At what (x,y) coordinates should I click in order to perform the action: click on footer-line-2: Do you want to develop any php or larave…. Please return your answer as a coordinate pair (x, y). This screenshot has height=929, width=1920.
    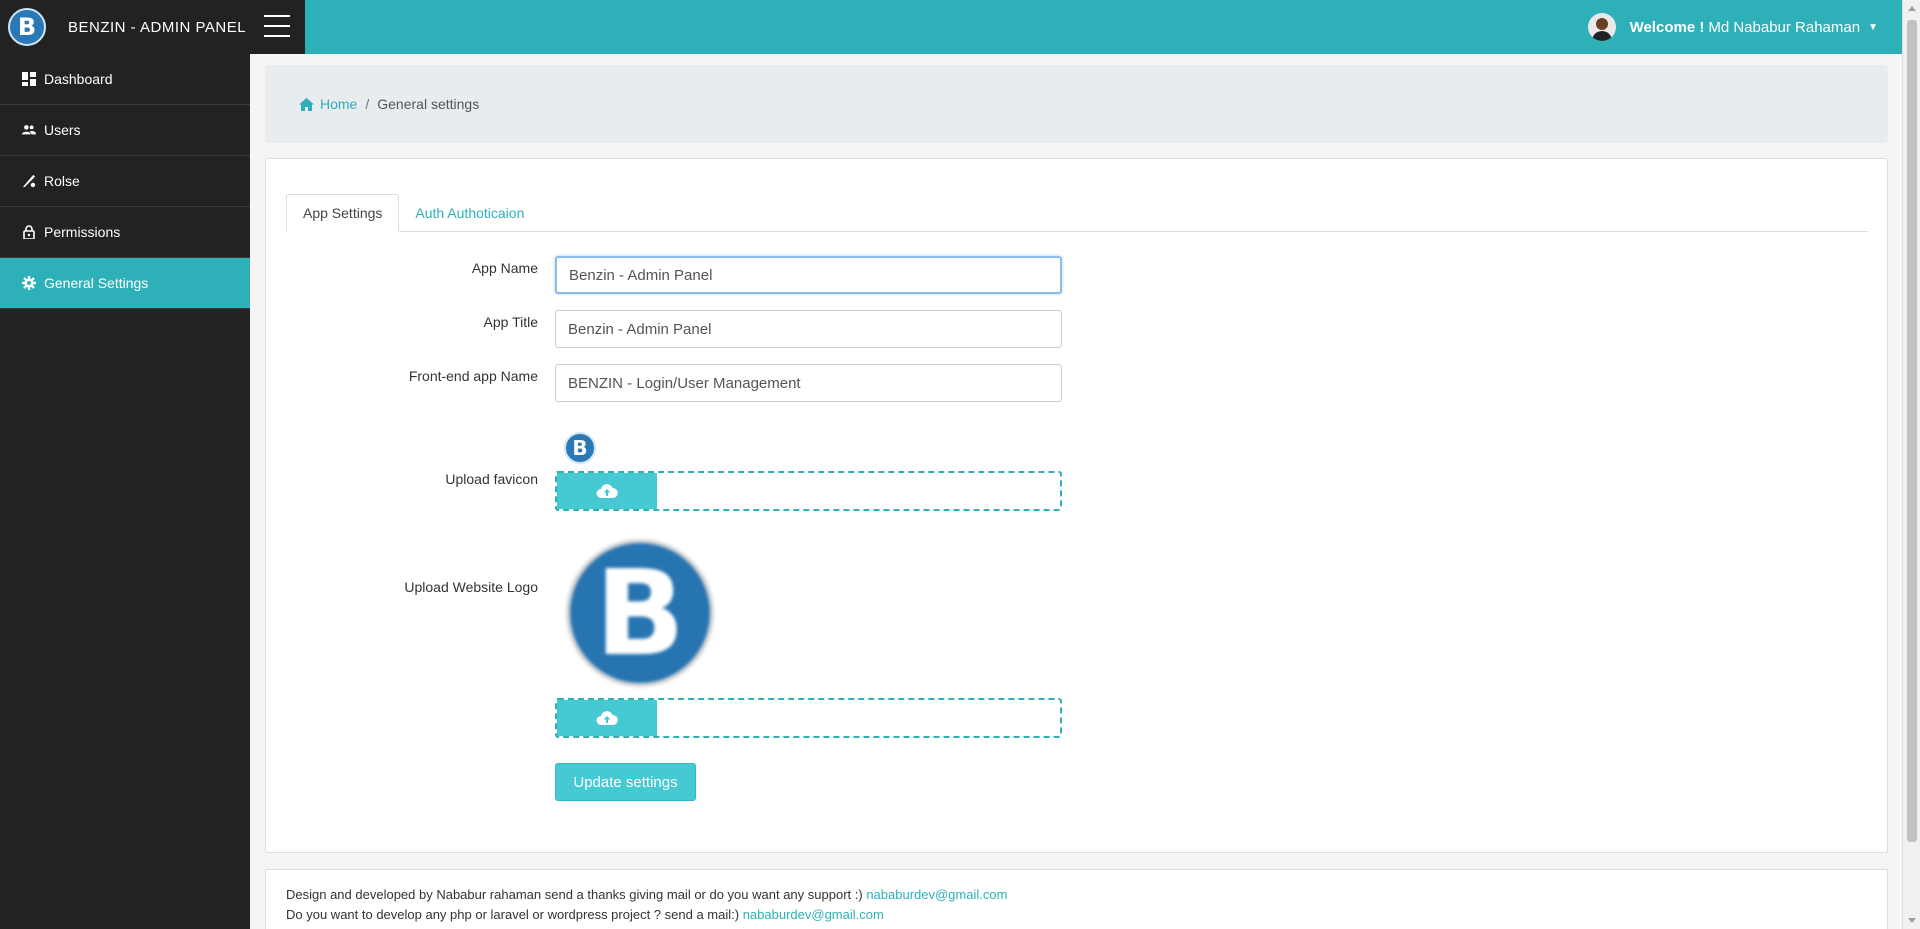
    Looking at the image, I should click on (1076, 915).